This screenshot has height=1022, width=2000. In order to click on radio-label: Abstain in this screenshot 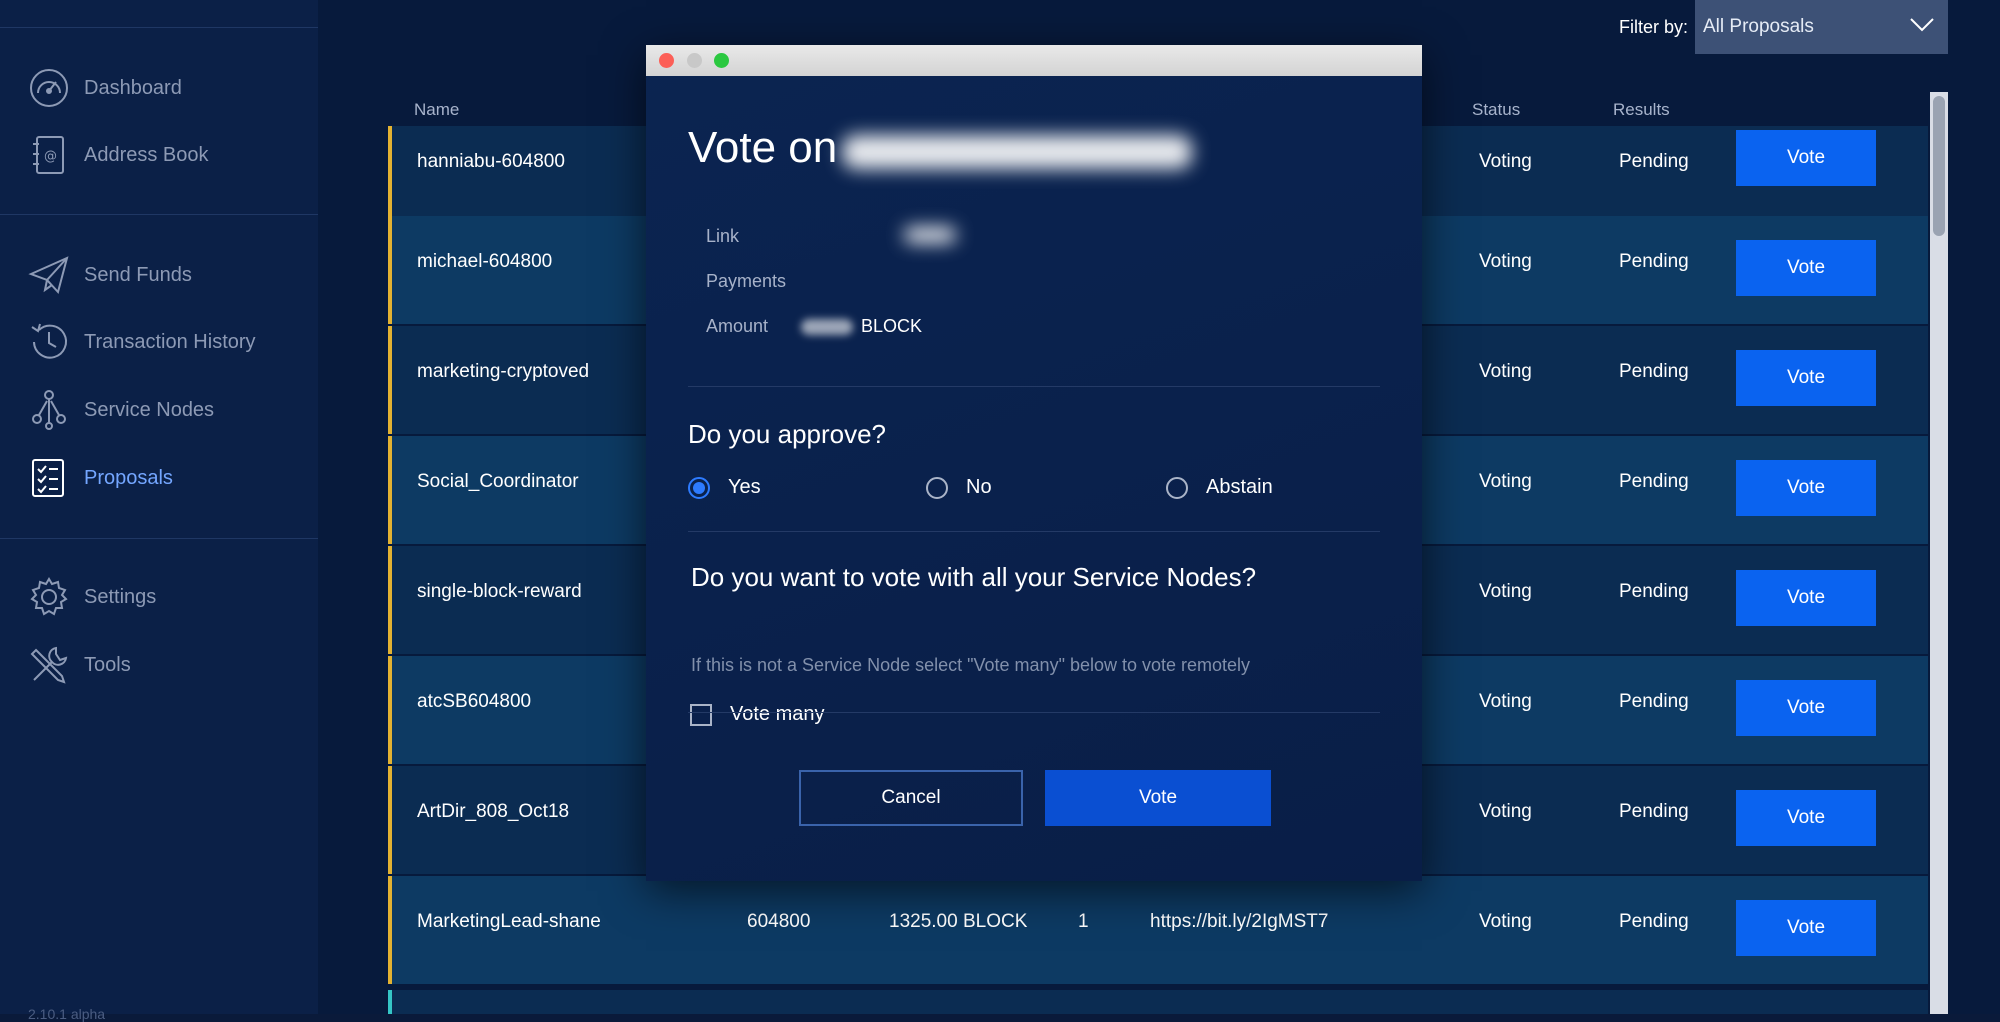, I will do `click(1239, 487)`.